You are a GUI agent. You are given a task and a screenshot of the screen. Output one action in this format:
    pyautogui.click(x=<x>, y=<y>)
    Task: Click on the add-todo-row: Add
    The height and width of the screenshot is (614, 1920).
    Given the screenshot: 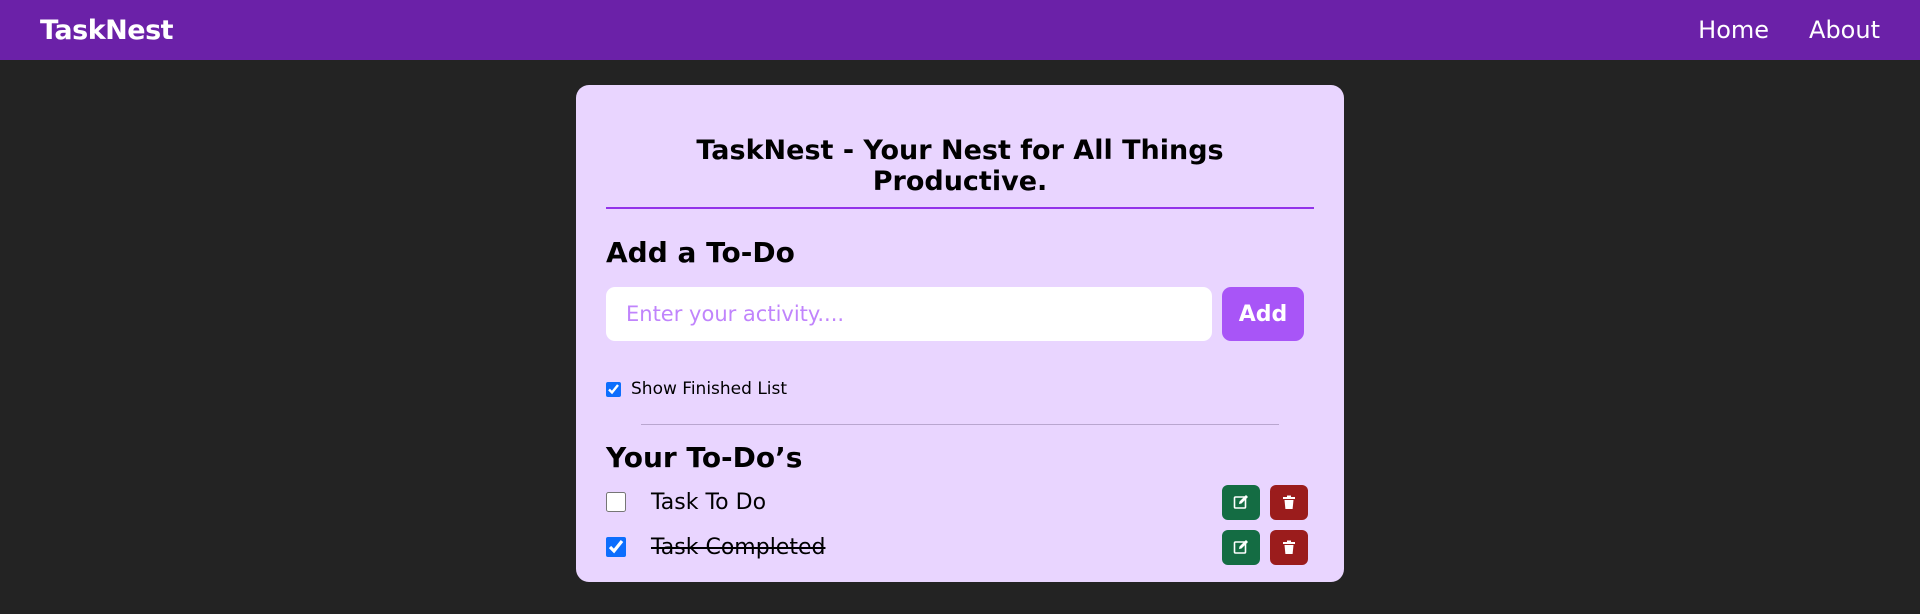 What is the action you would take?
    pyautogui.click(x=960, y=314)
    